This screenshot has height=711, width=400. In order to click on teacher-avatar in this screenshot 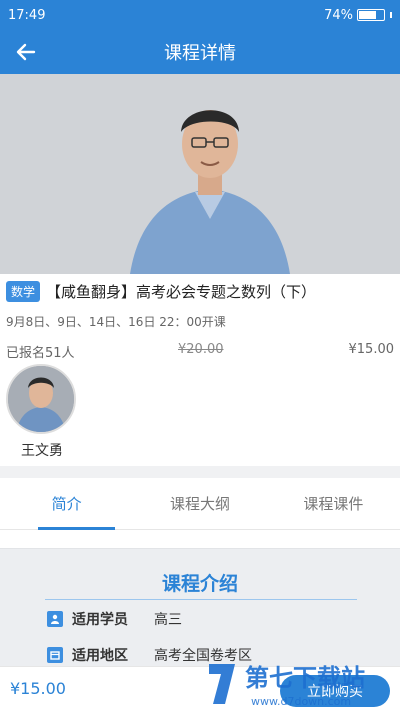, I will do `click(41, 399)`.